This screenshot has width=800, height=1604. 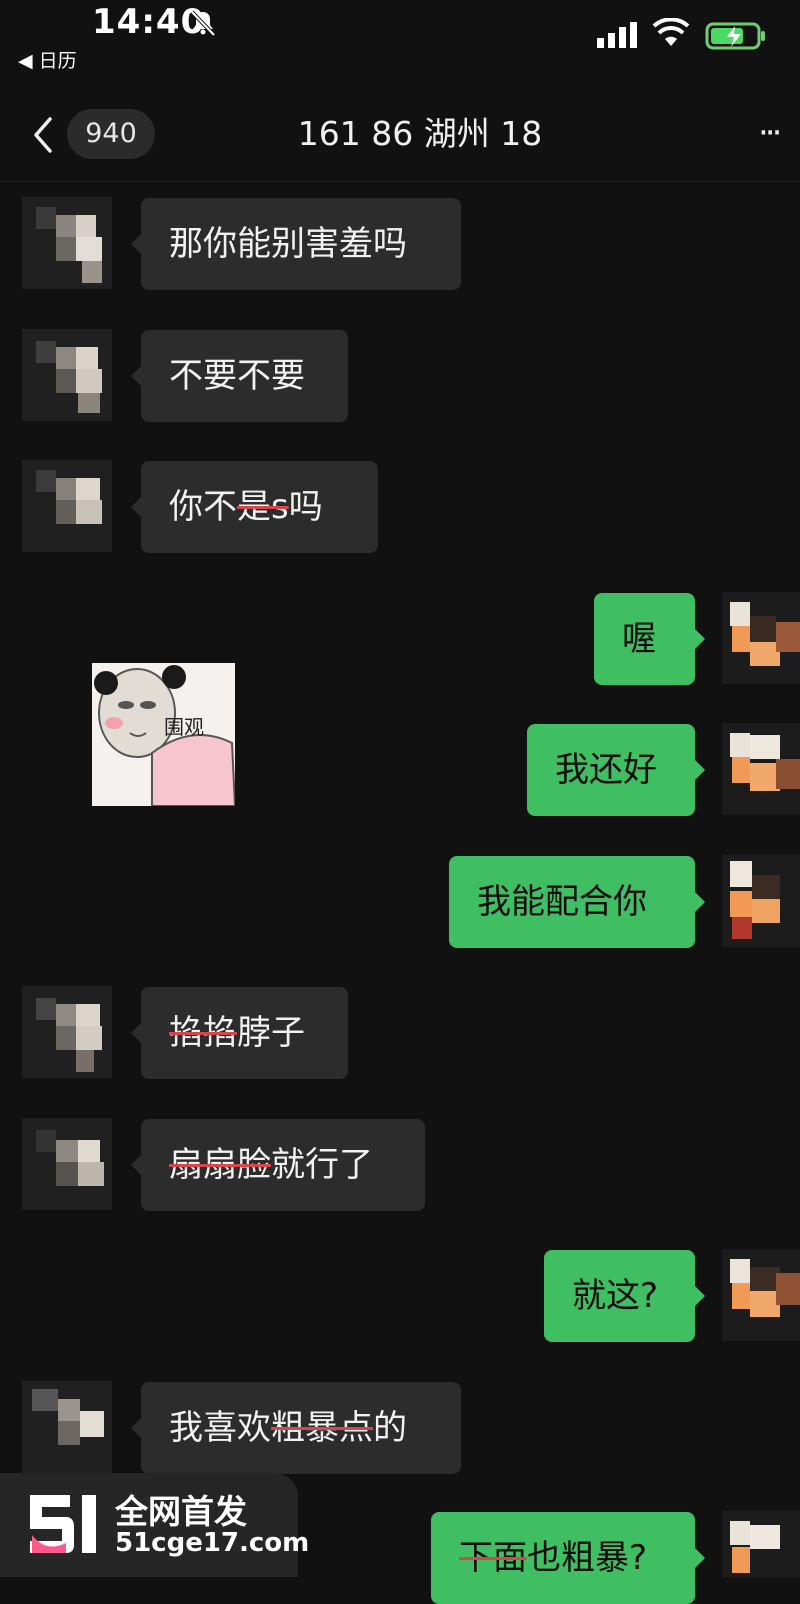 What do you see at coordinates (420, 133) in the screenshot?
I see `chat-title: 161 86 湖州 18` at bounding box center [420, 133].